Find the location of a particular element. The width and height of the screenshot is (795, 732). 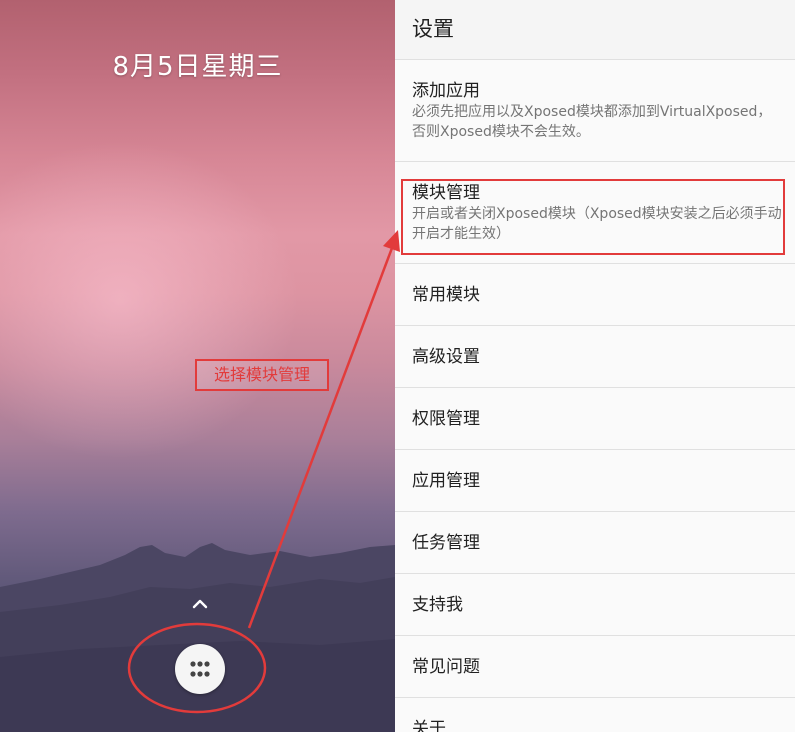

apps-grid-icon is located at coordinates (200, 669).